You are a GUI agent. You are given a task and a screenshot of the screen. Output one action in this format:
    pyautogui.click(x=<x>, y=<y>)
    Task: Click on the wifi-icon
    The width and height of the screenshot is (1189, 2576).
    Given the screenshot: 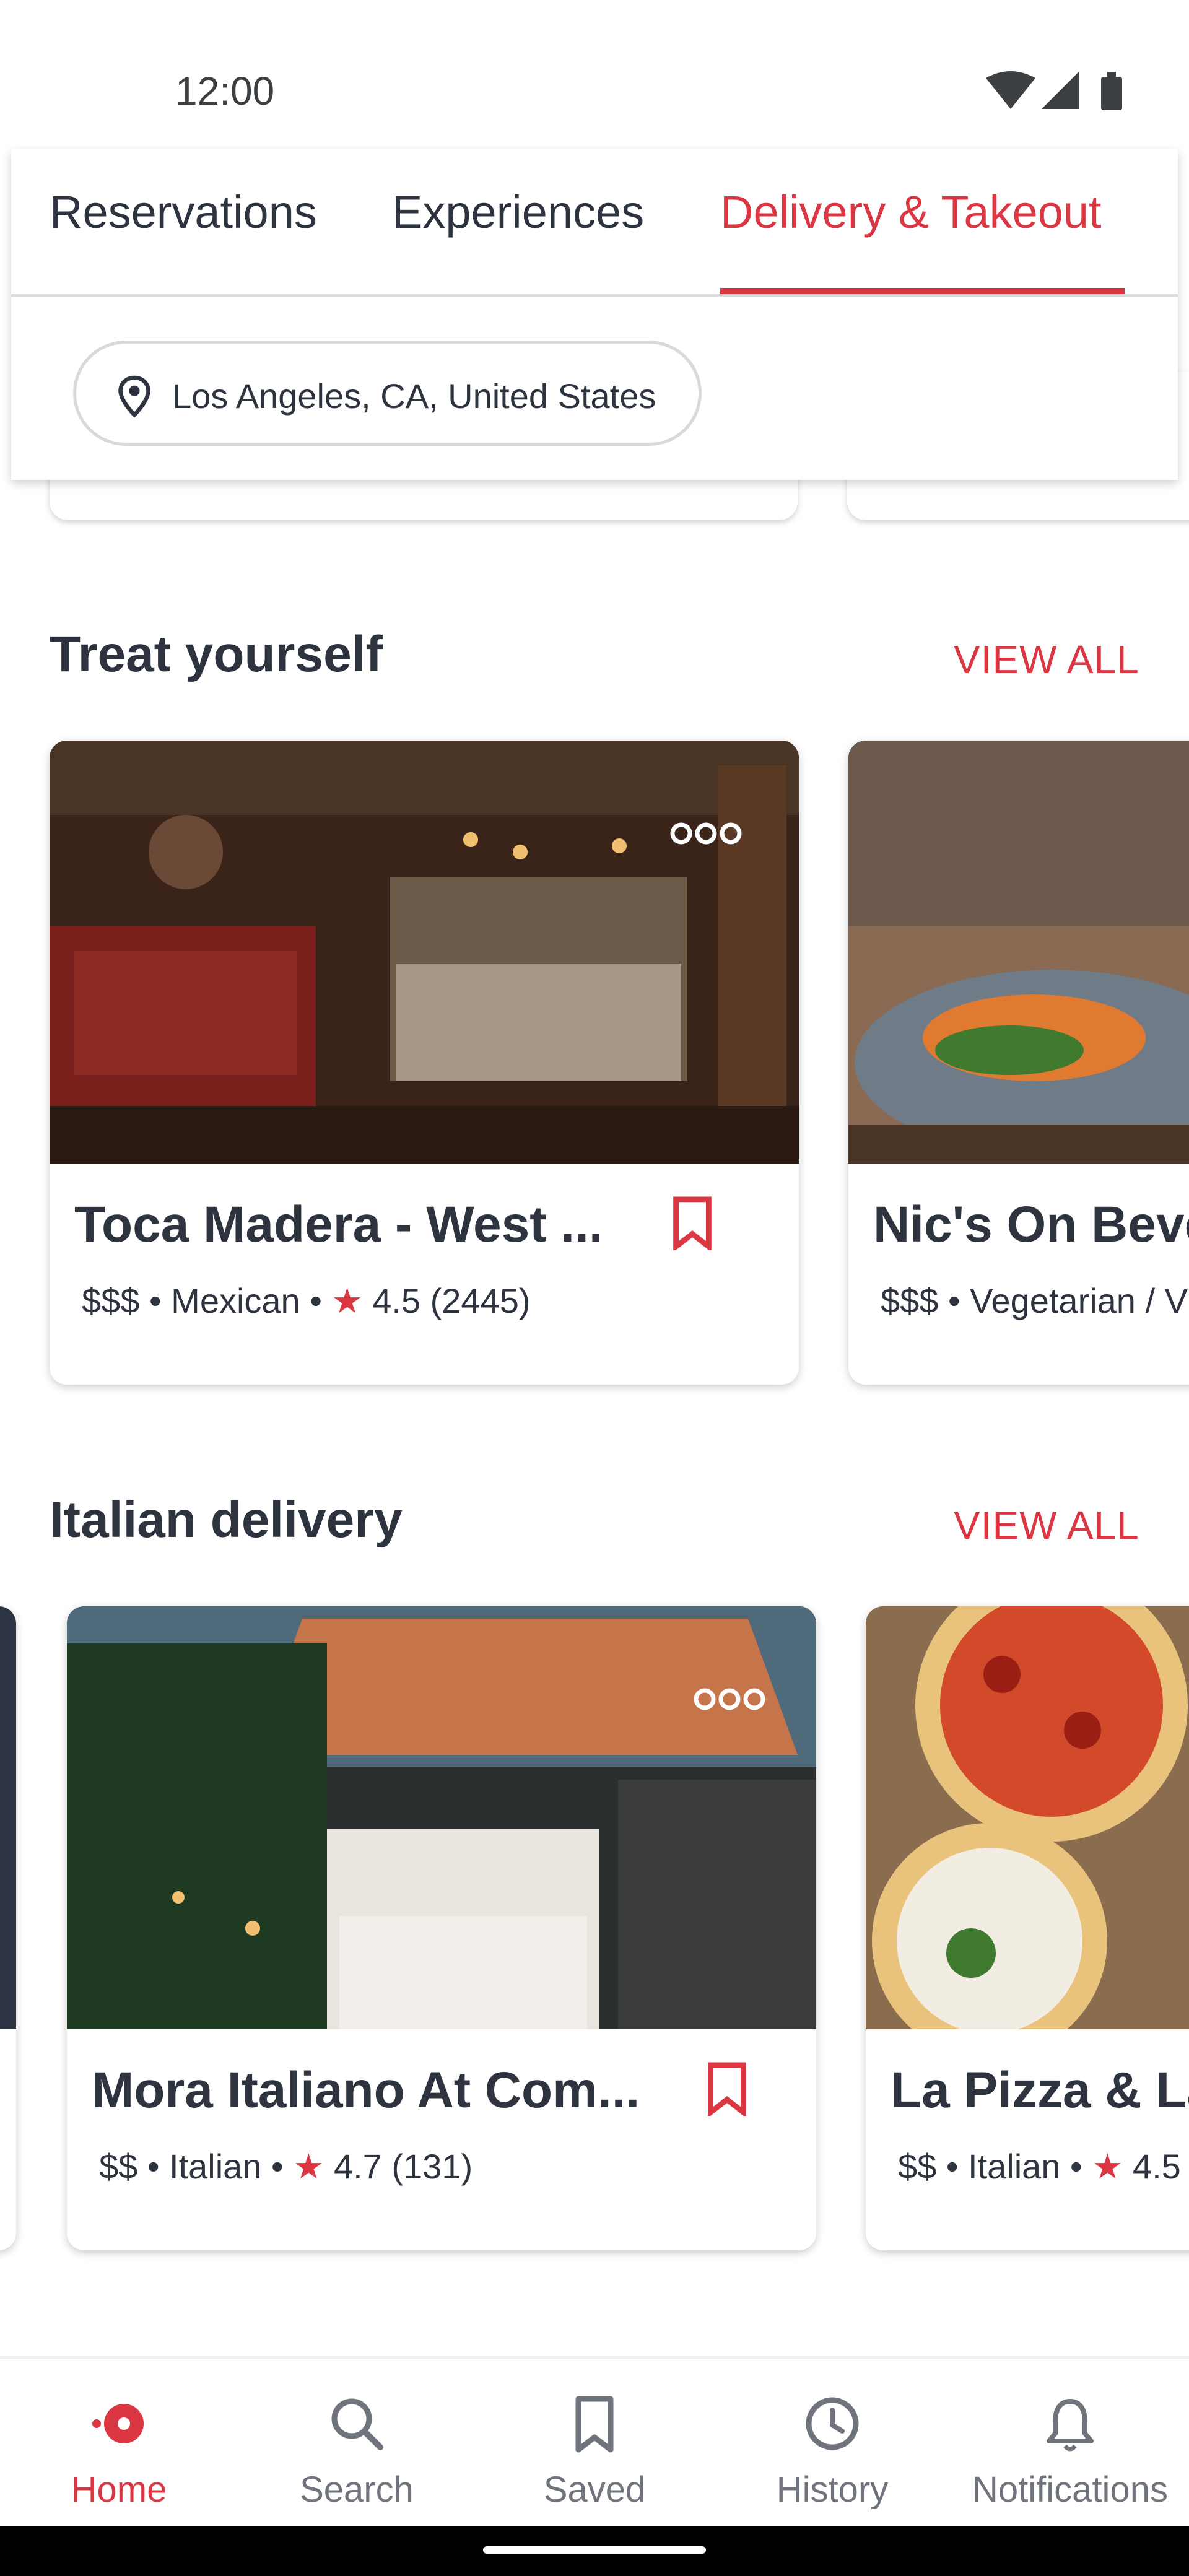 What is the action you would take?
    pyautogui.click(x=1010, y=90)
    